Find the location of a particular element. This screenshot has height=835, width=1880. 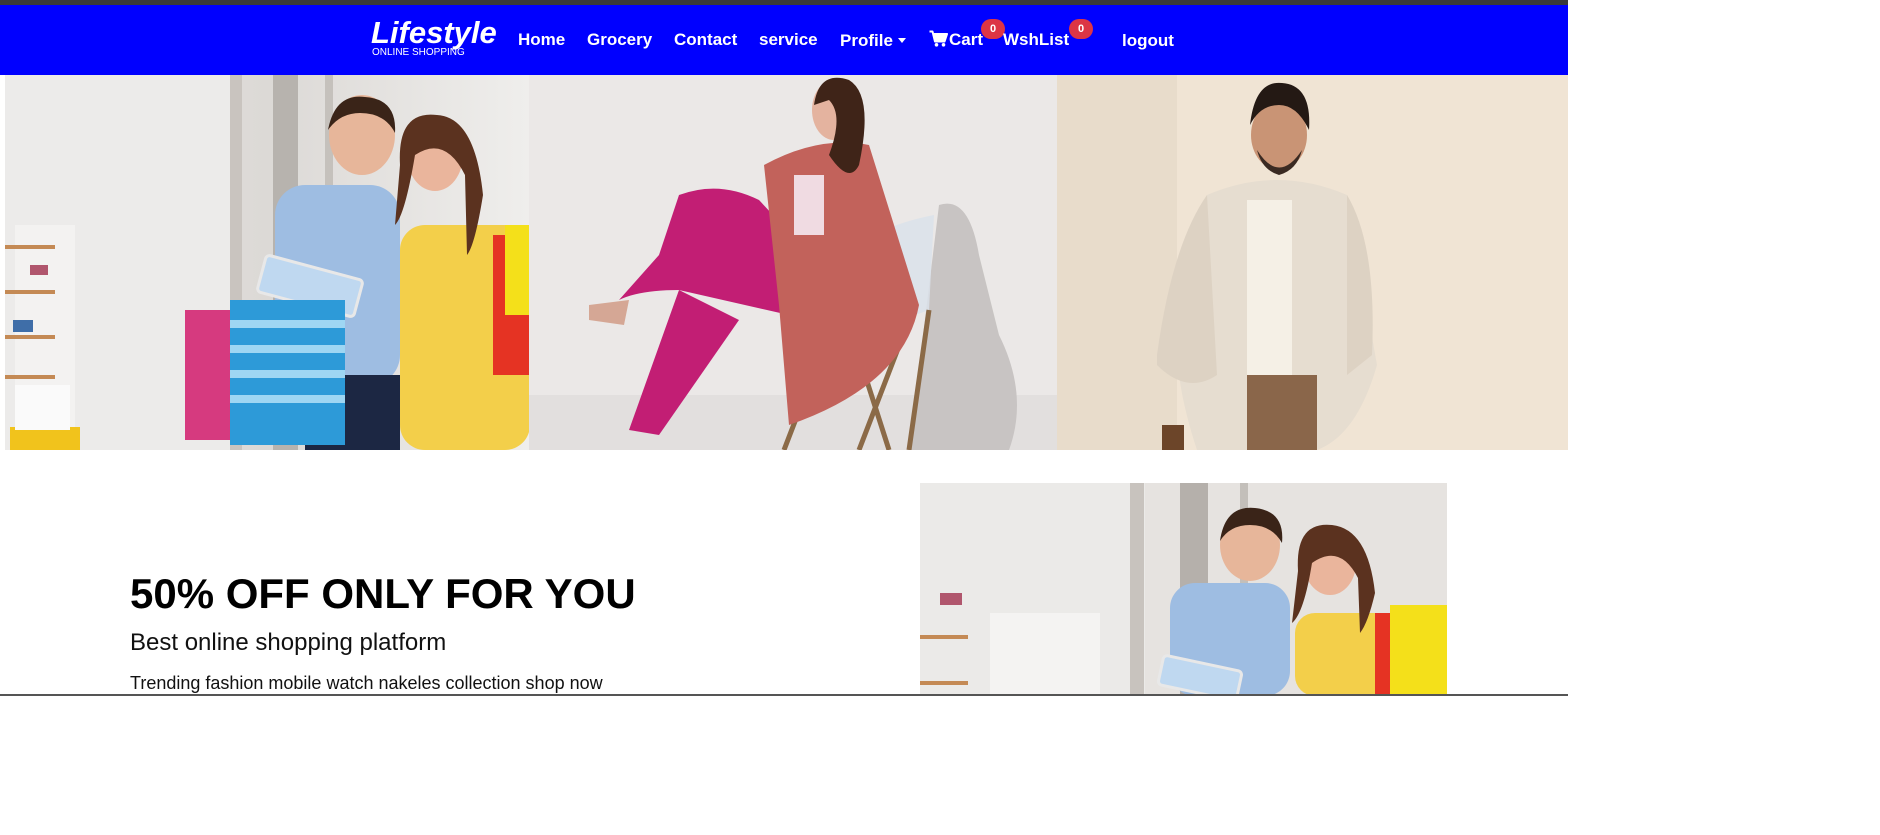

hero-image-man-in-shirt is located at coordinates (1312, 262).